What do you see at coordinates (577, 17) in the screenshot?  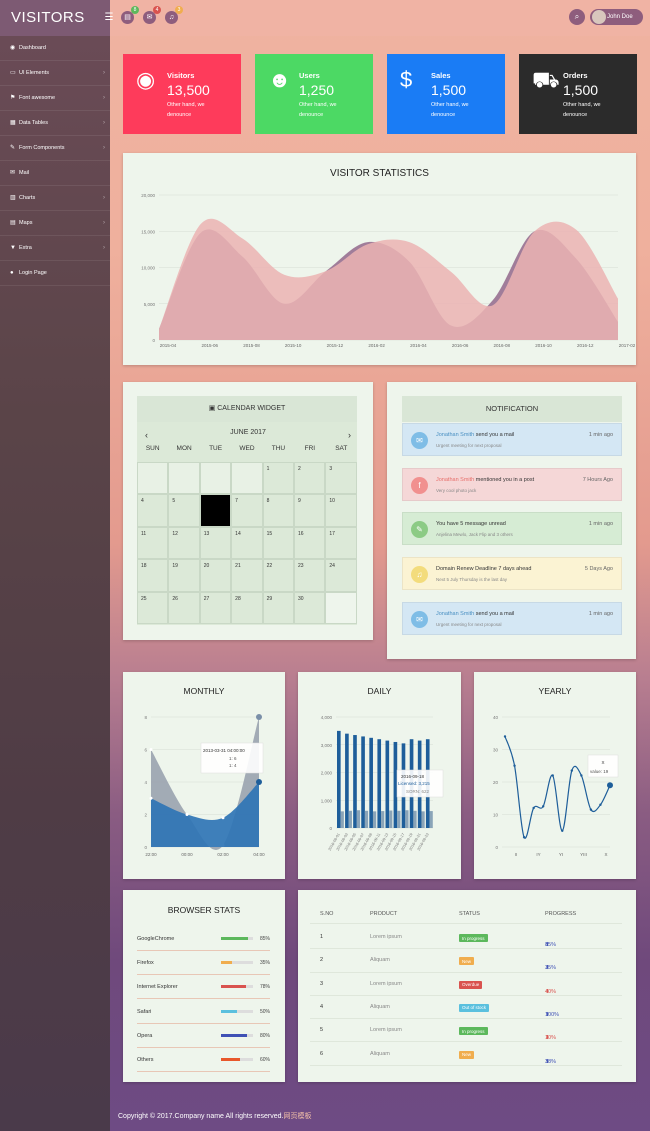 I see `search-icon: ⌕` at bounding box center [577, 17].